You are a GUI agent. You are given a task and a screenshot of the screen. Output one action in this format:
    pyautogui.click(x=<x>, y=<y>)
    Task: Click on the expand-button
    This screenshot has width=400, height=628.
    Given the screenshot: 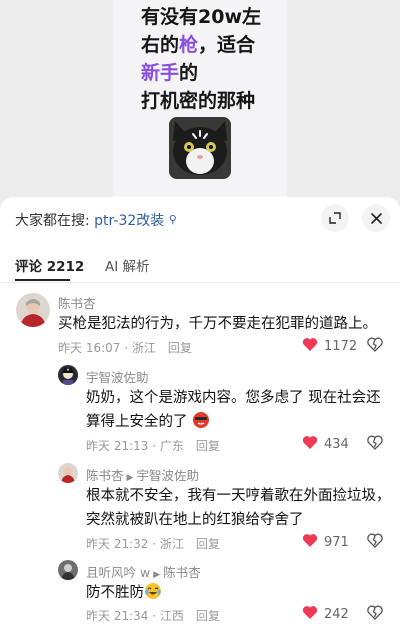 What is the action you would take?
    pyautogui.click(x=335, y=218)
    